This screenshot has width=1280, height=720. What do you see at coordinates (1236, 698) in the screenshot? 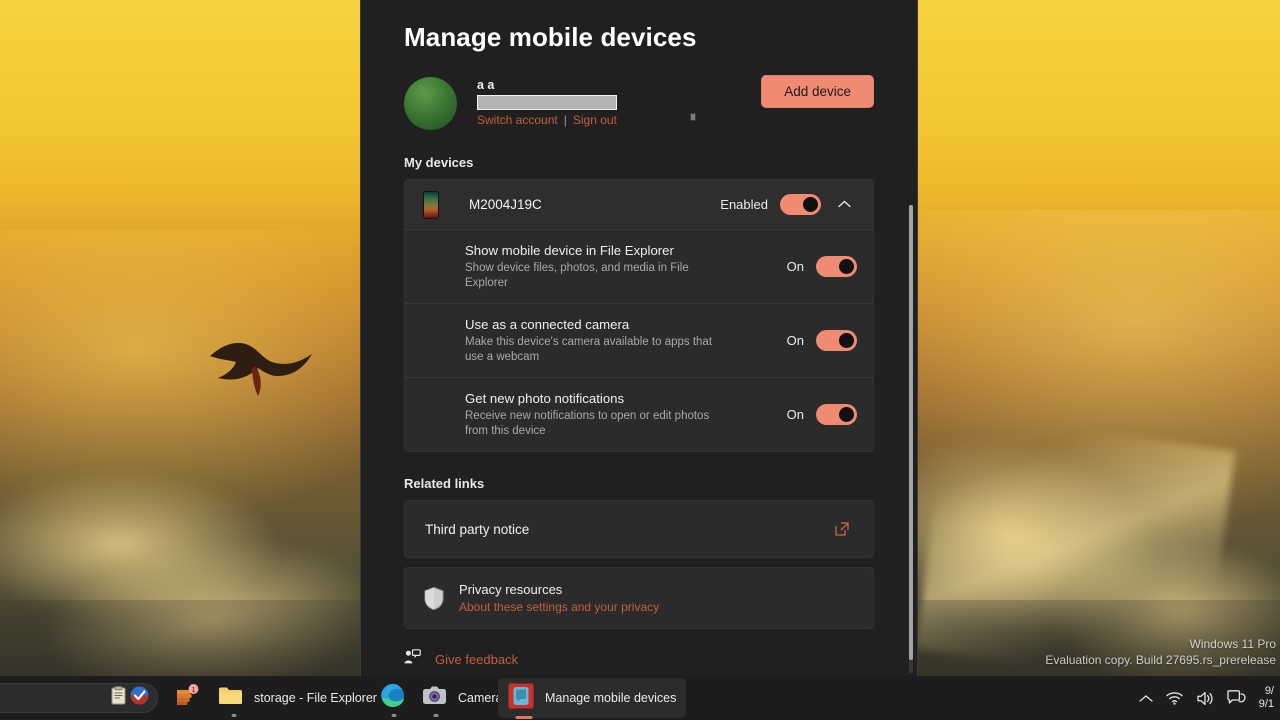
I see `chat-icon` at bounding box center [1236, 698].